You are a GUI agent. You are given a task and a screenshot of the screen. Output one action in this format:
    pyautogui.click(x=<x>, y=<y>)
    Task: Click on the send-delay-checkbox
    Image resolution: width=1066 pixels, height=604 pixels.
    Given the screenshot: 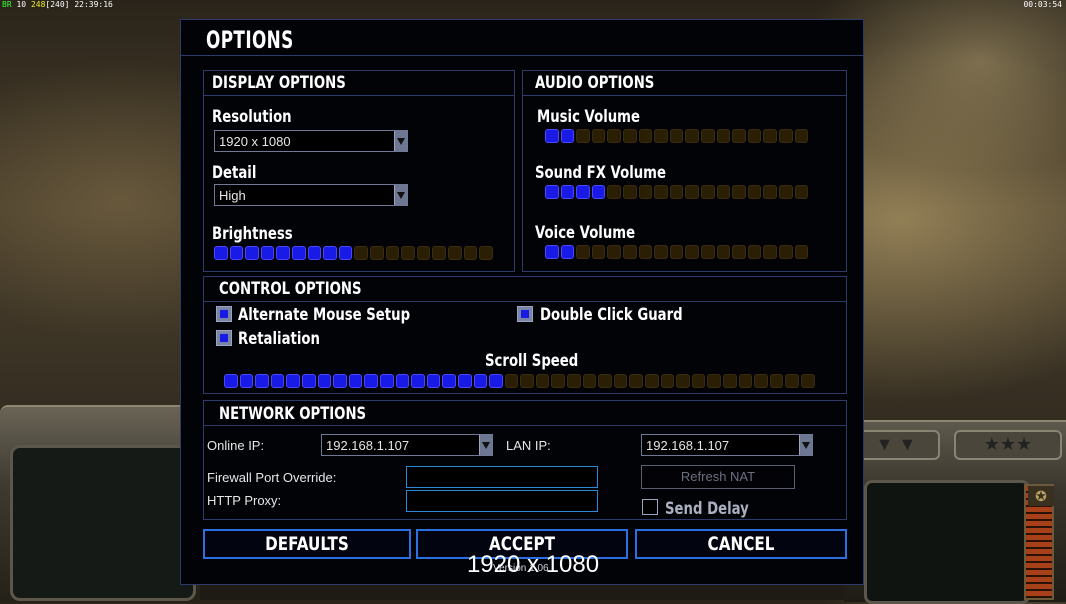 What is the action you would take?
    pyautogui.click(x=650, y=507)
    